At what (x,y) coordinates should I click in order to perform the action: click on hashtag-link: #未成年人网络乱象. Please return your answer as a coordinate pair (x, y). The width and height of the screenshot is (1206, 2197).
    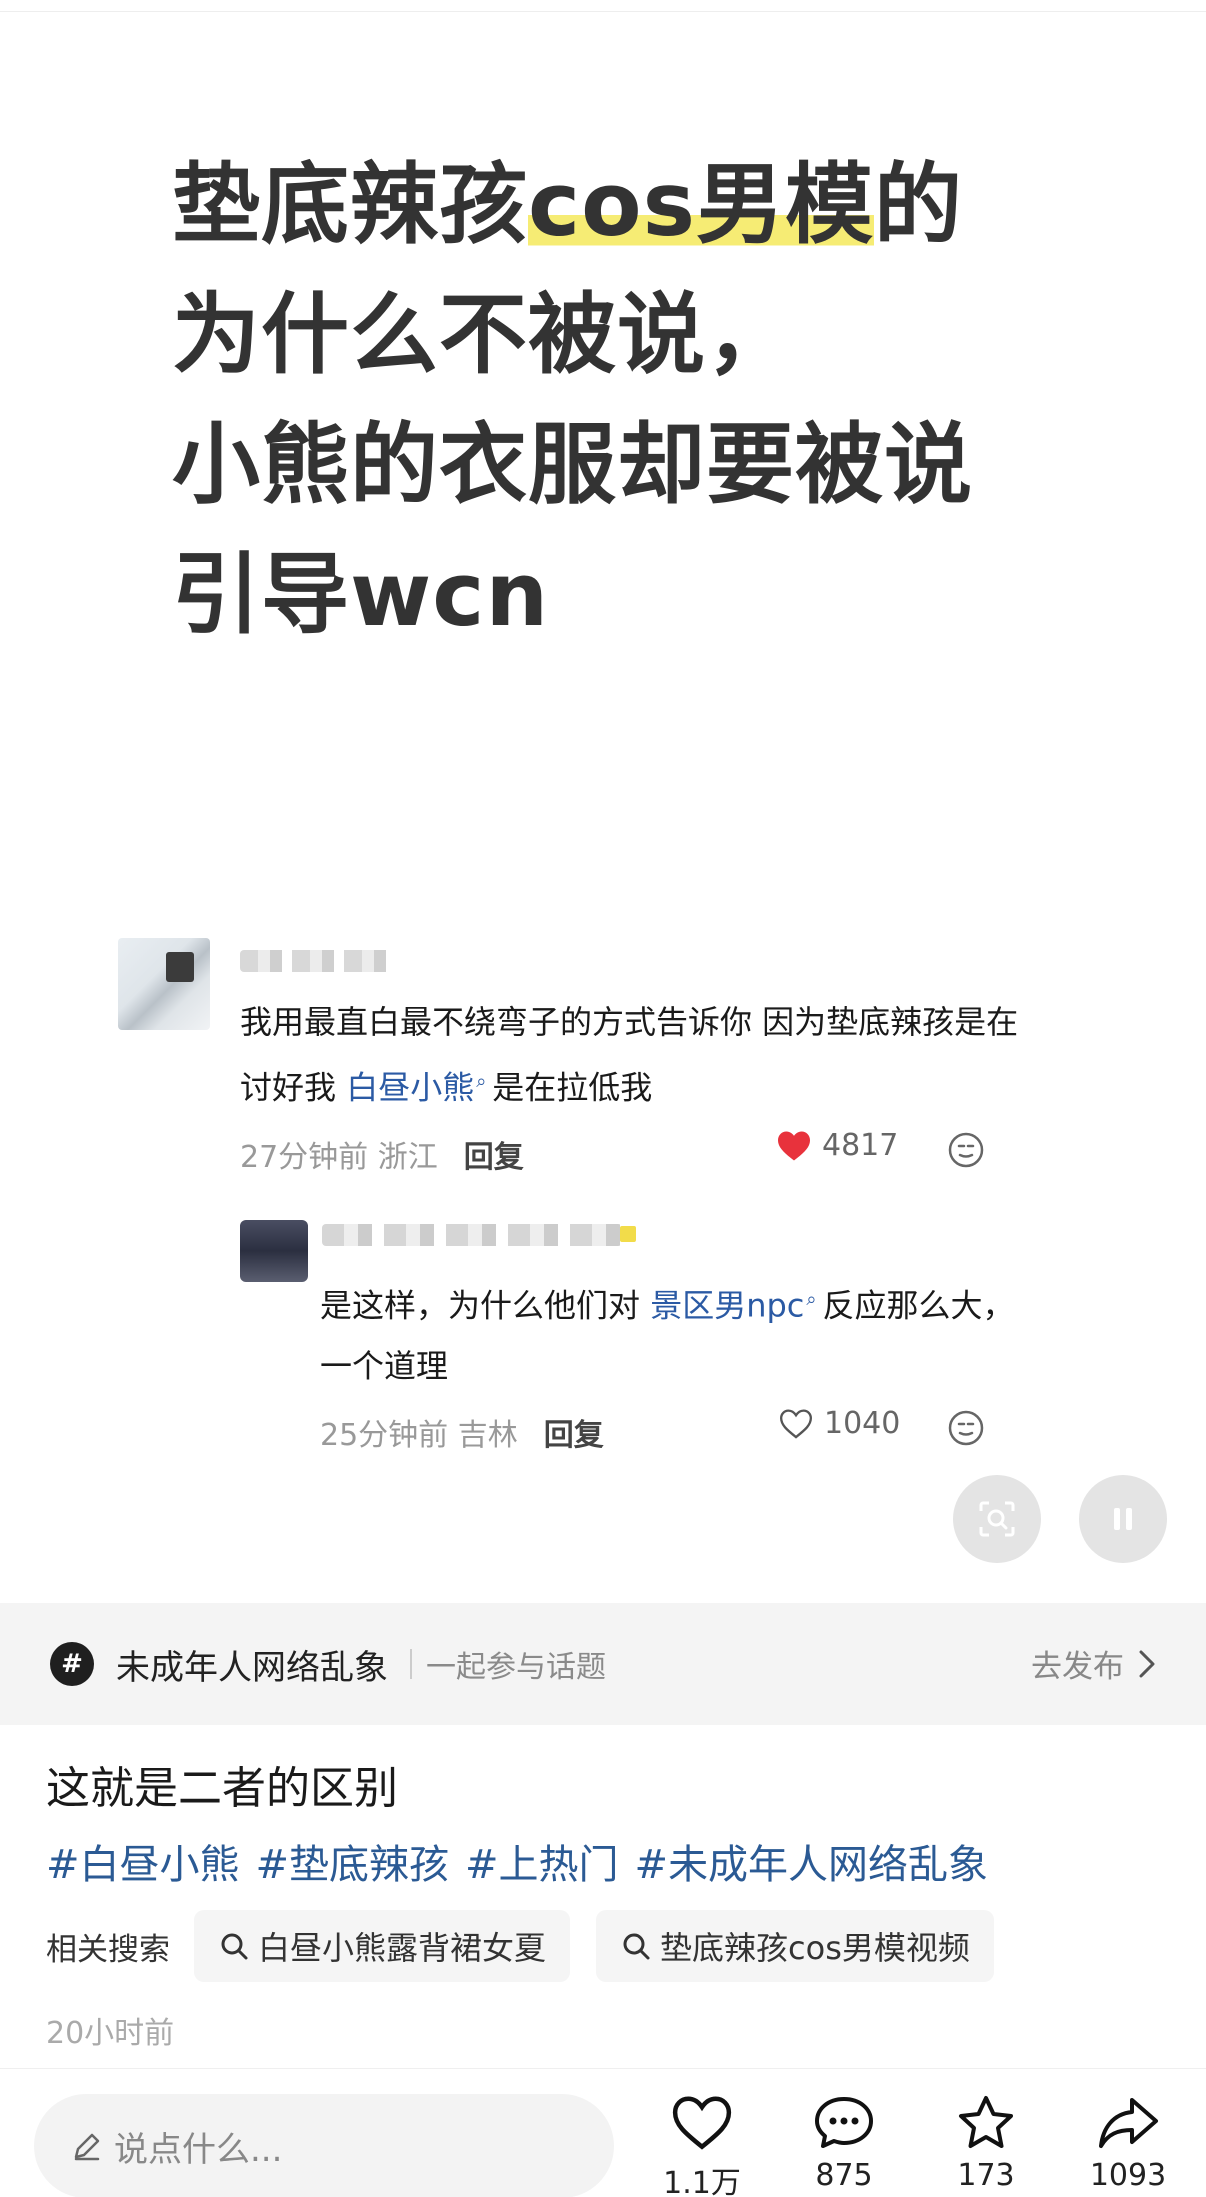
    Looking at the image, I should click on (812, 1865).